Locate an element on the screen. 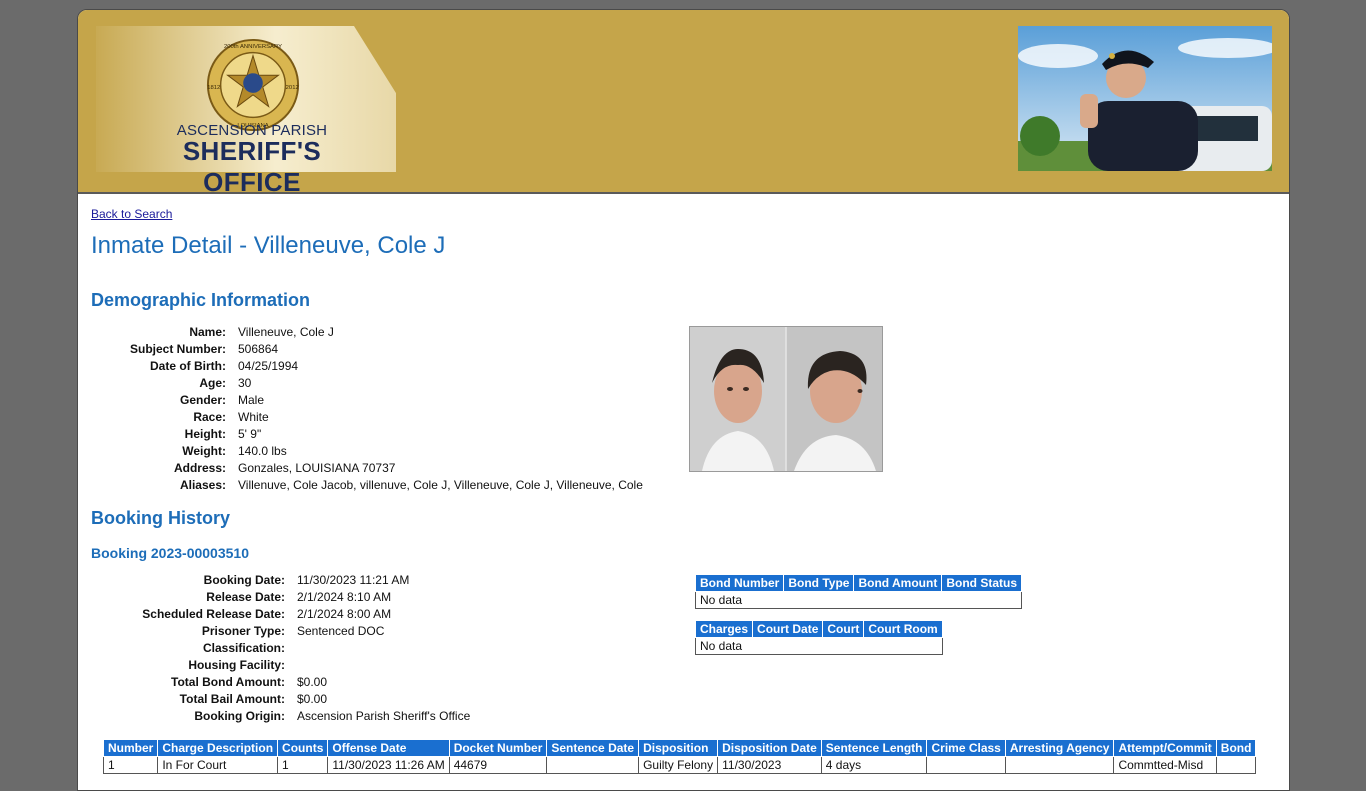 This screenshot has width=1366, height=791. inmate-mugshot is located at coordinates (786, 399).